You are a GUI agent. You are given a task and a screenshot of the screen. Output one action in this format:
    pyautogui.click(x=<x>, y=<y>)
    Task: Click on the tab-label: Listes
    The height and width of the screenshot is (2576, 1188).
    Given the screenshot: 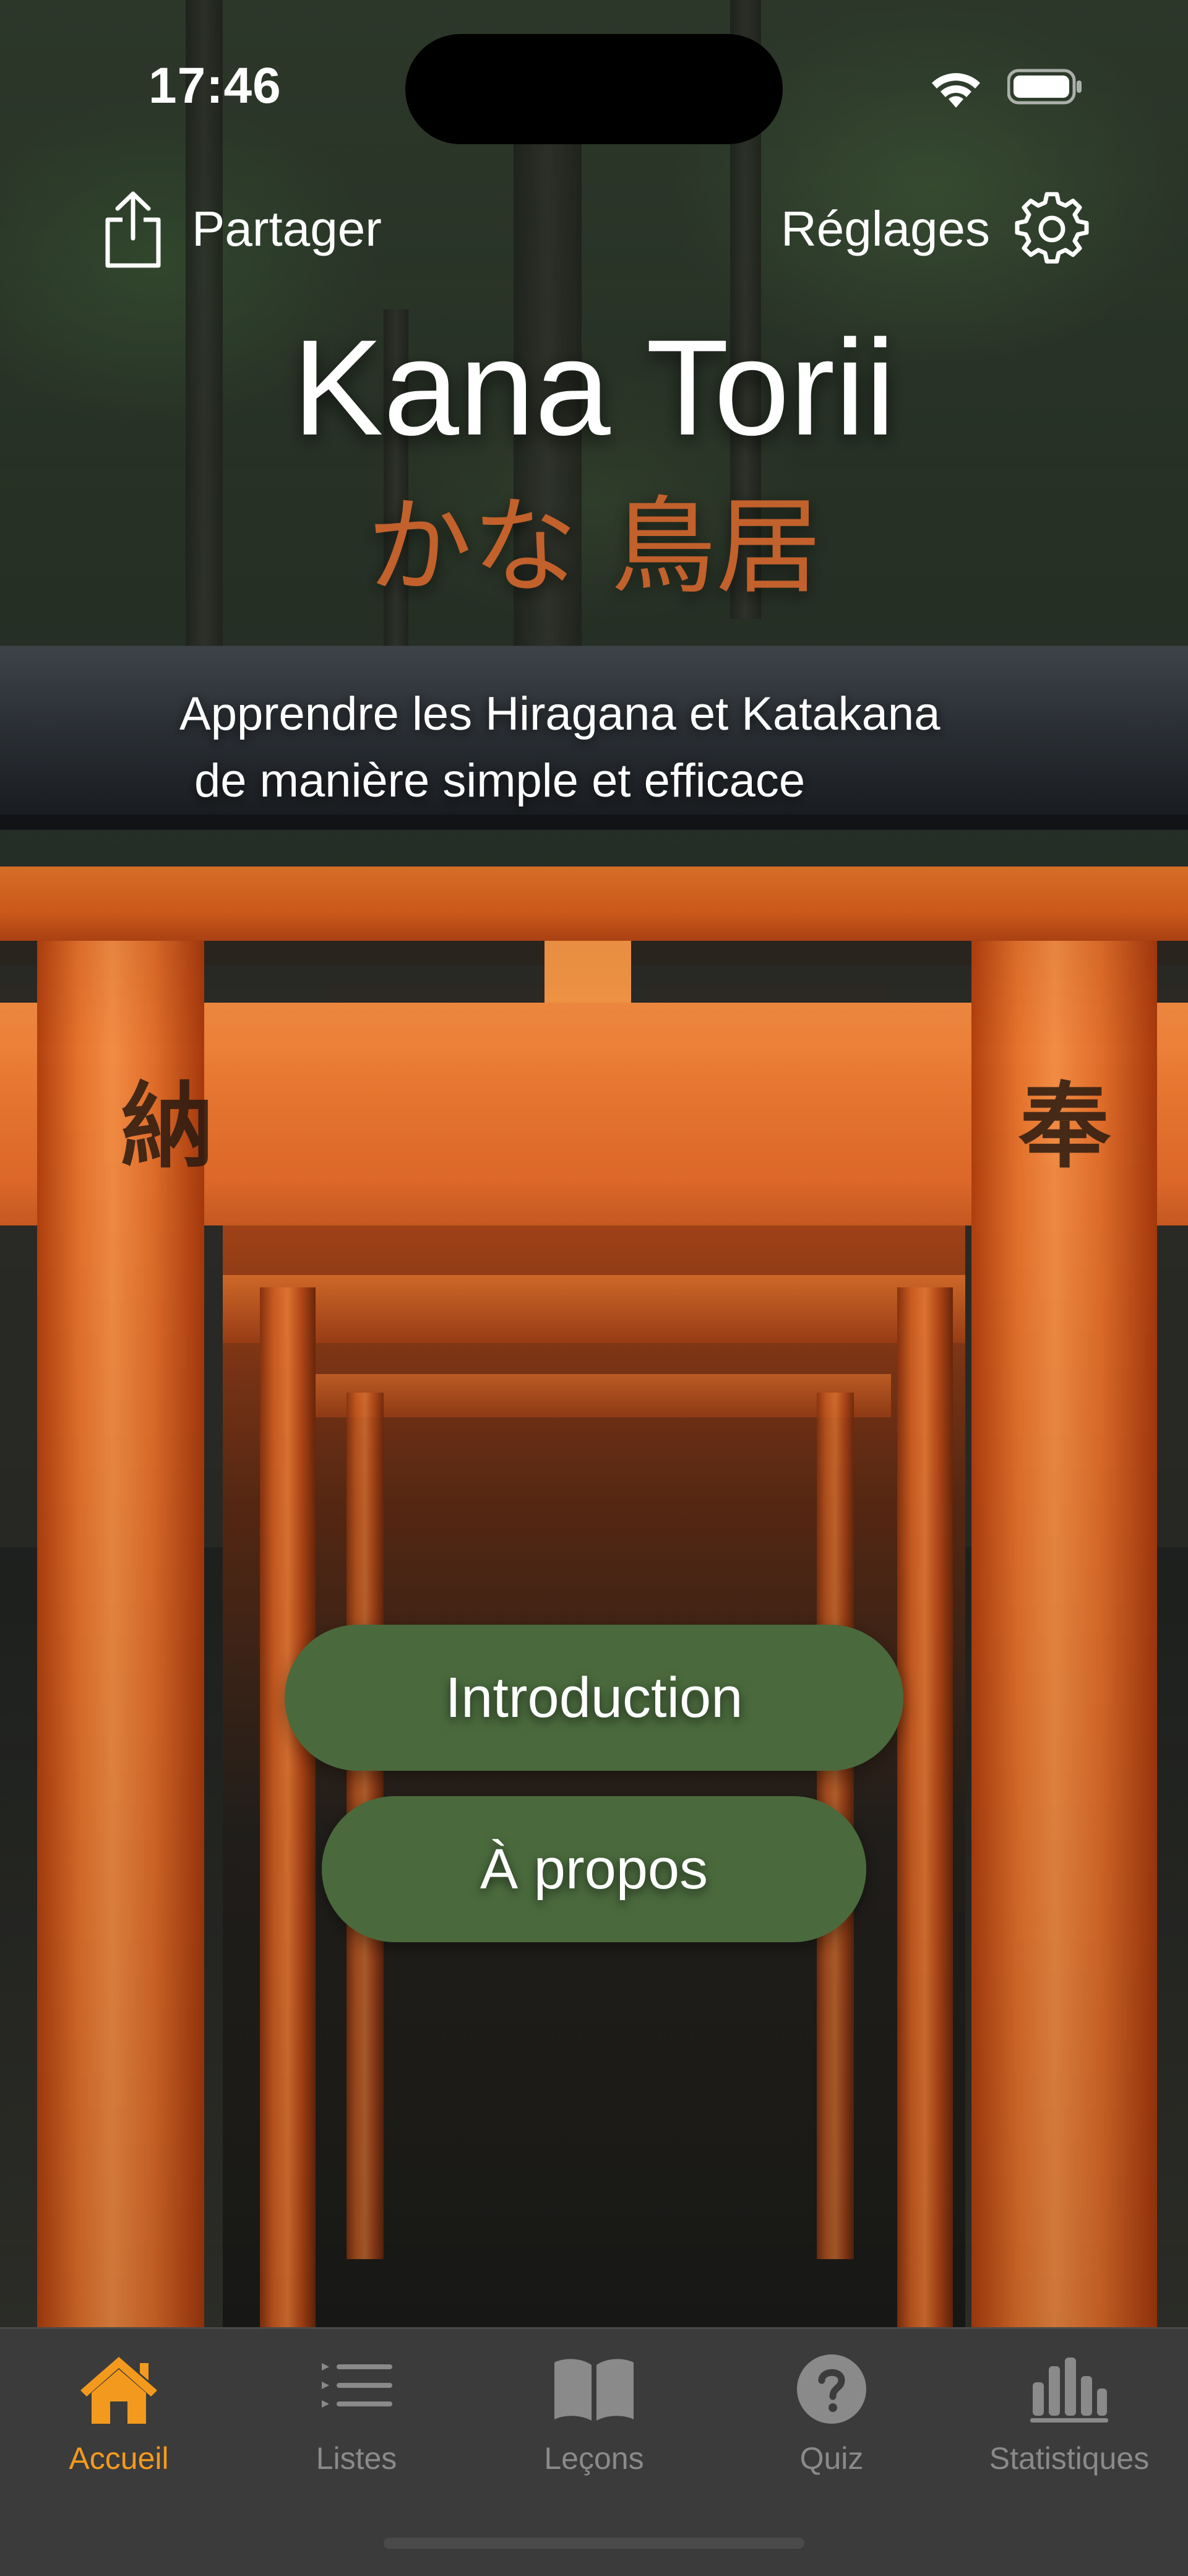 What is the action you would take?
    pyautogui.click(x=356, y=2458)
    